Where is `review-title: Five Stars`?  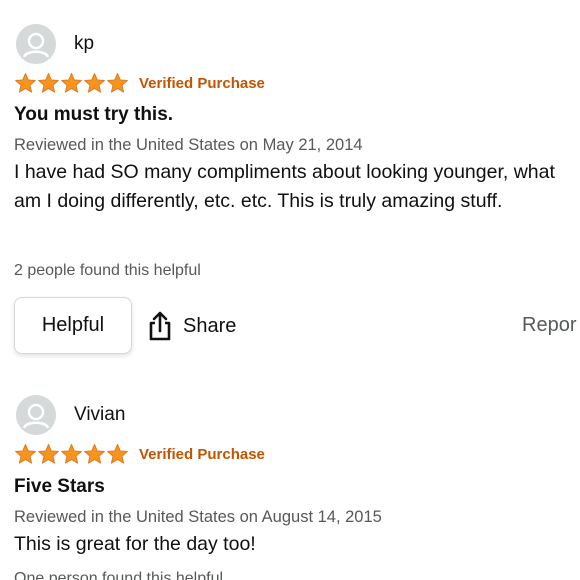 review-title: Five Stars is located at coordinates (59, 487).